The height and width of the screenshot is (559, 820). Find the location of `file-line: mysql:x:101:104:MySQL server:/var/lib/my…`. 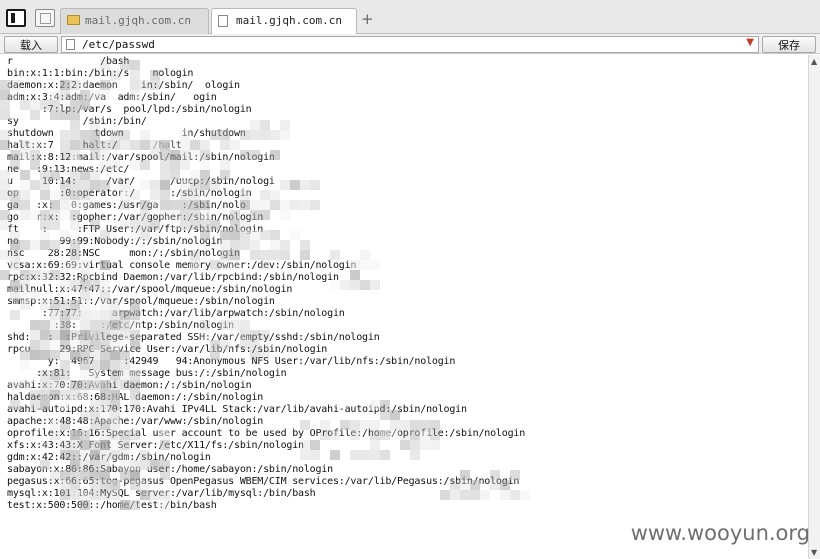

file-line: mysql:x:101:104:MySQL server:/var/lib/my… is located at coordinates (161, 493).